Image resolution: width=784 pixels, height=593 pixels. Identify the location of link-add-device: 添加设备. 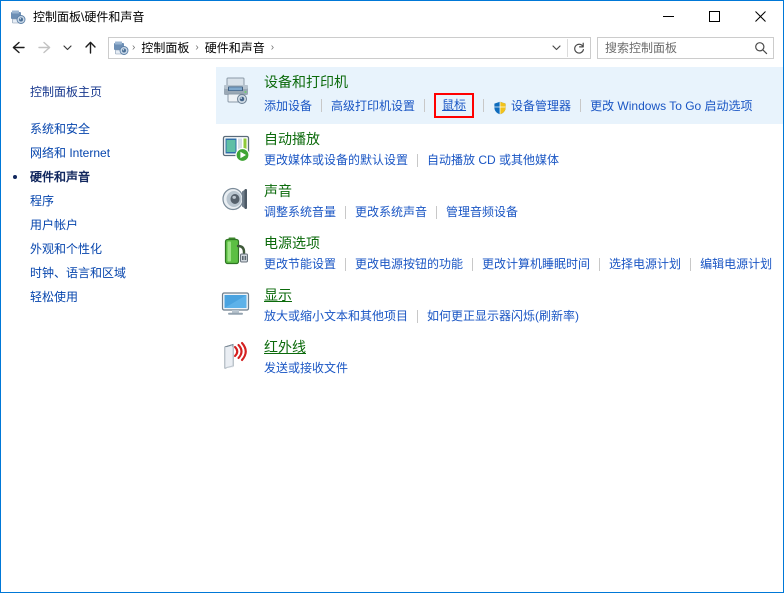
(288, 106).